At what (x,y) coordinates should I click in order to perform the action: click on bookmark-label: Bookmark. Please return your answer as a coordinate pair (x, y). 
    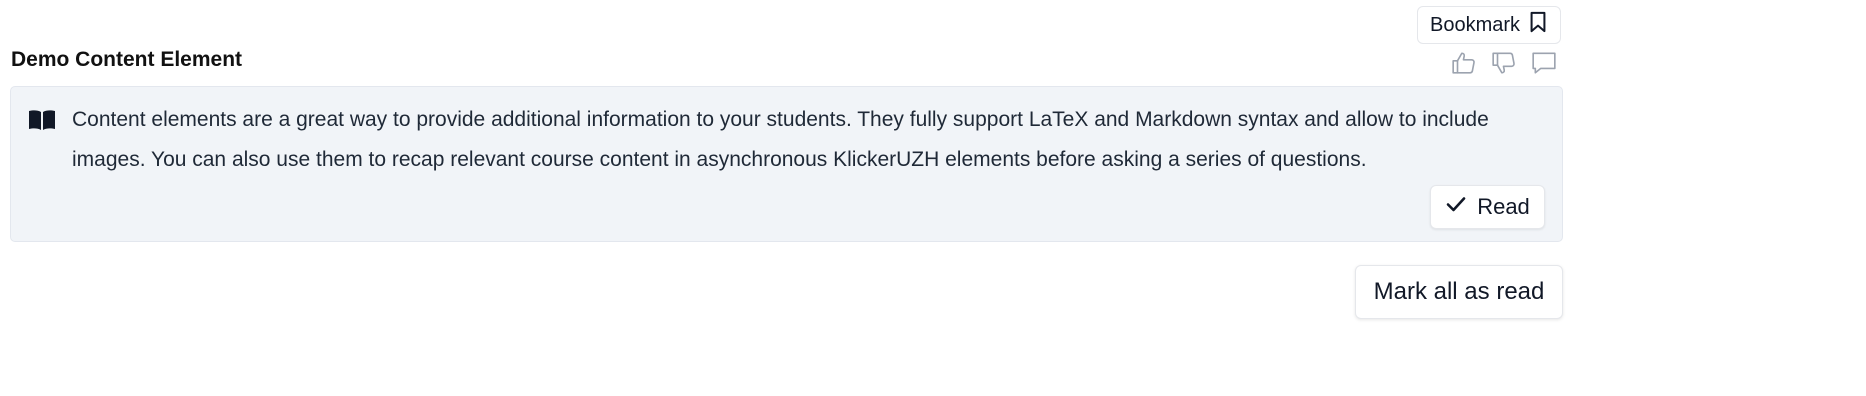
    Looking at the image, I should click on (1475, 24).